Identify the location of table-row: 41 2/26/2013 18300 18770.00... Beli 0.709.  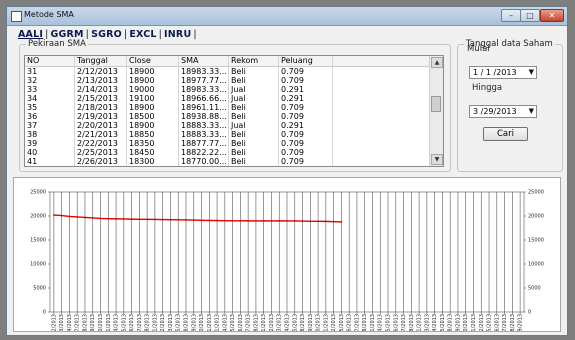
(227, 161).